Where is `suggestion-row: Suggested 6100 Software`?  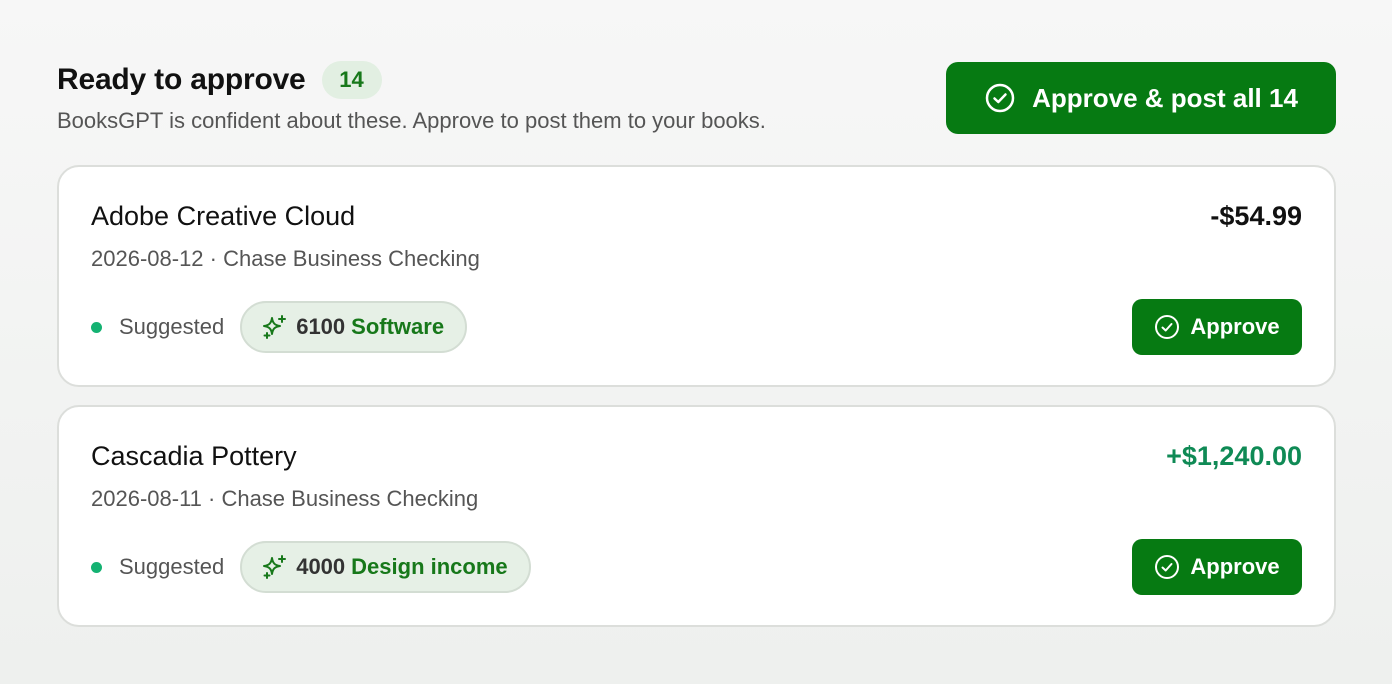 suggestion-row: Suggested 6100 Software is located at coordinates (279, 327).